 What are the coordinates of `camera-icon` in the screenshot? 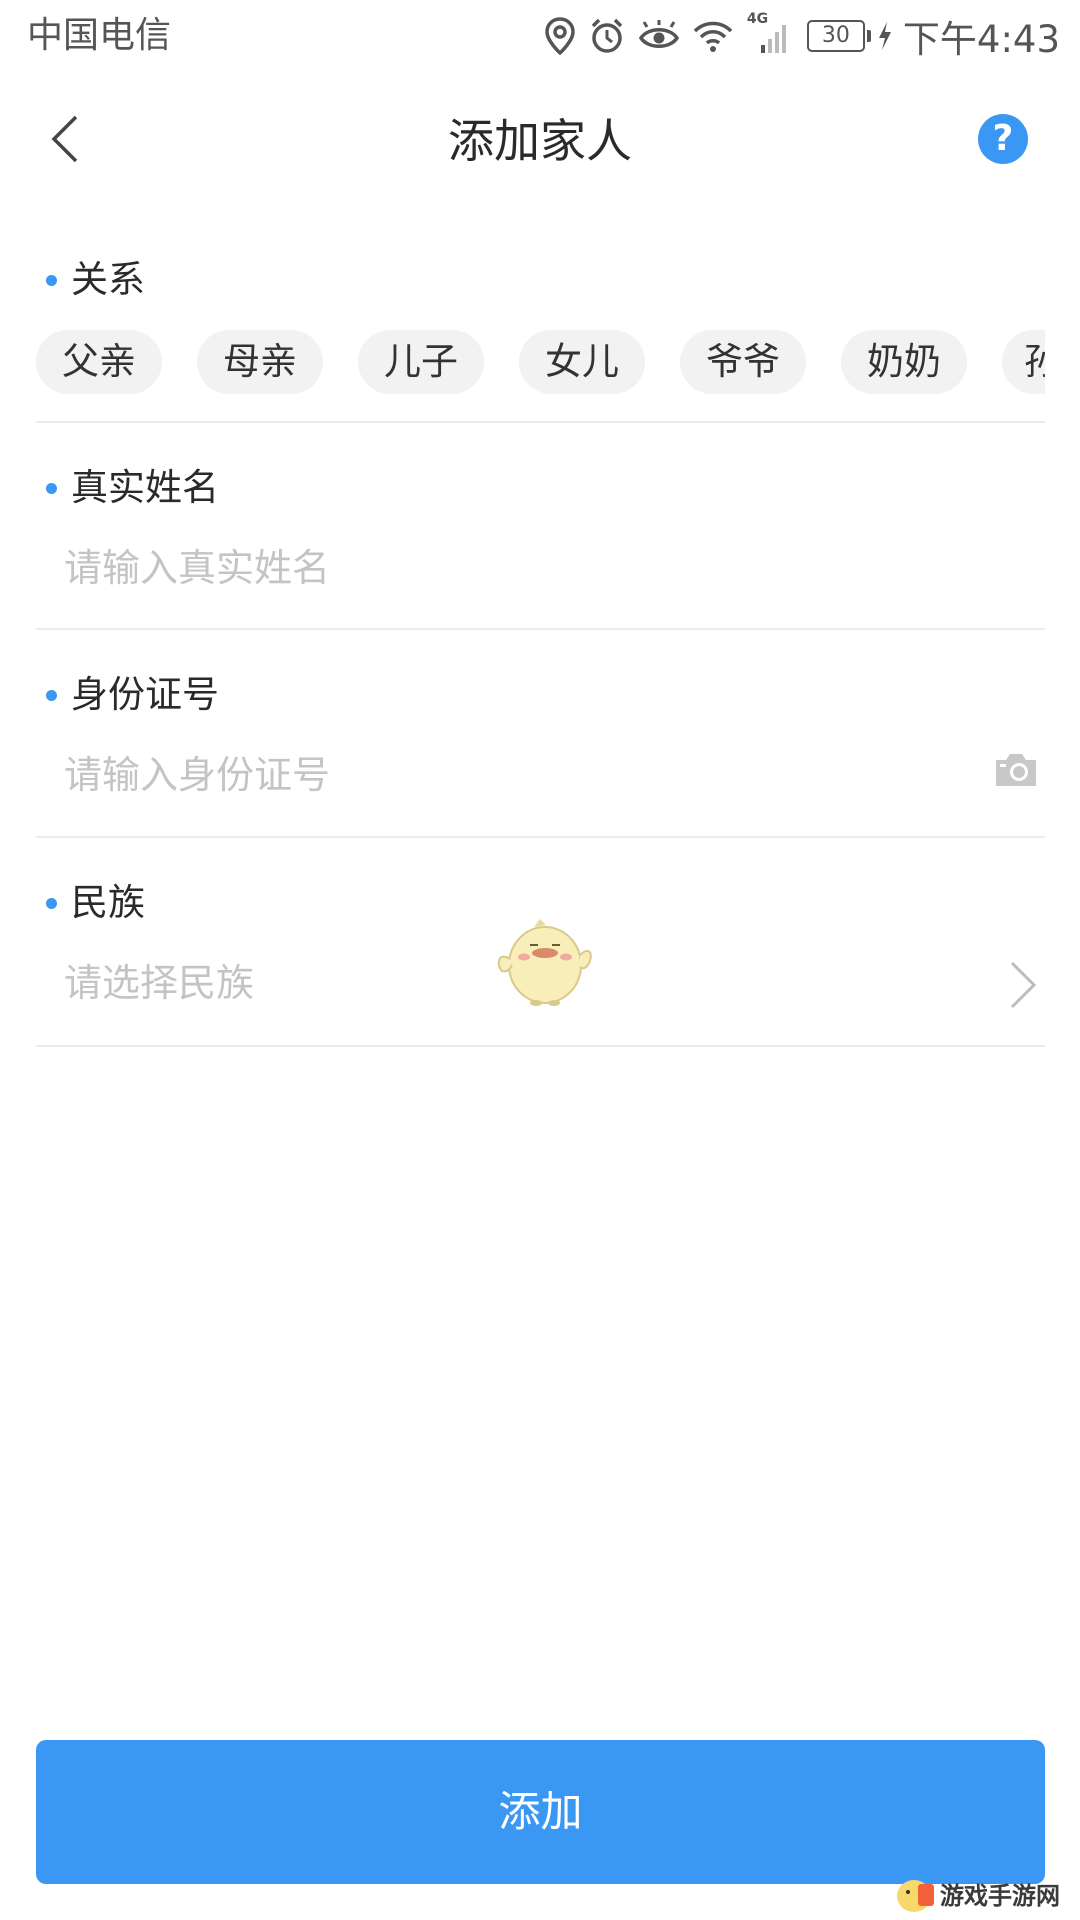 It's located at (1016, 770).